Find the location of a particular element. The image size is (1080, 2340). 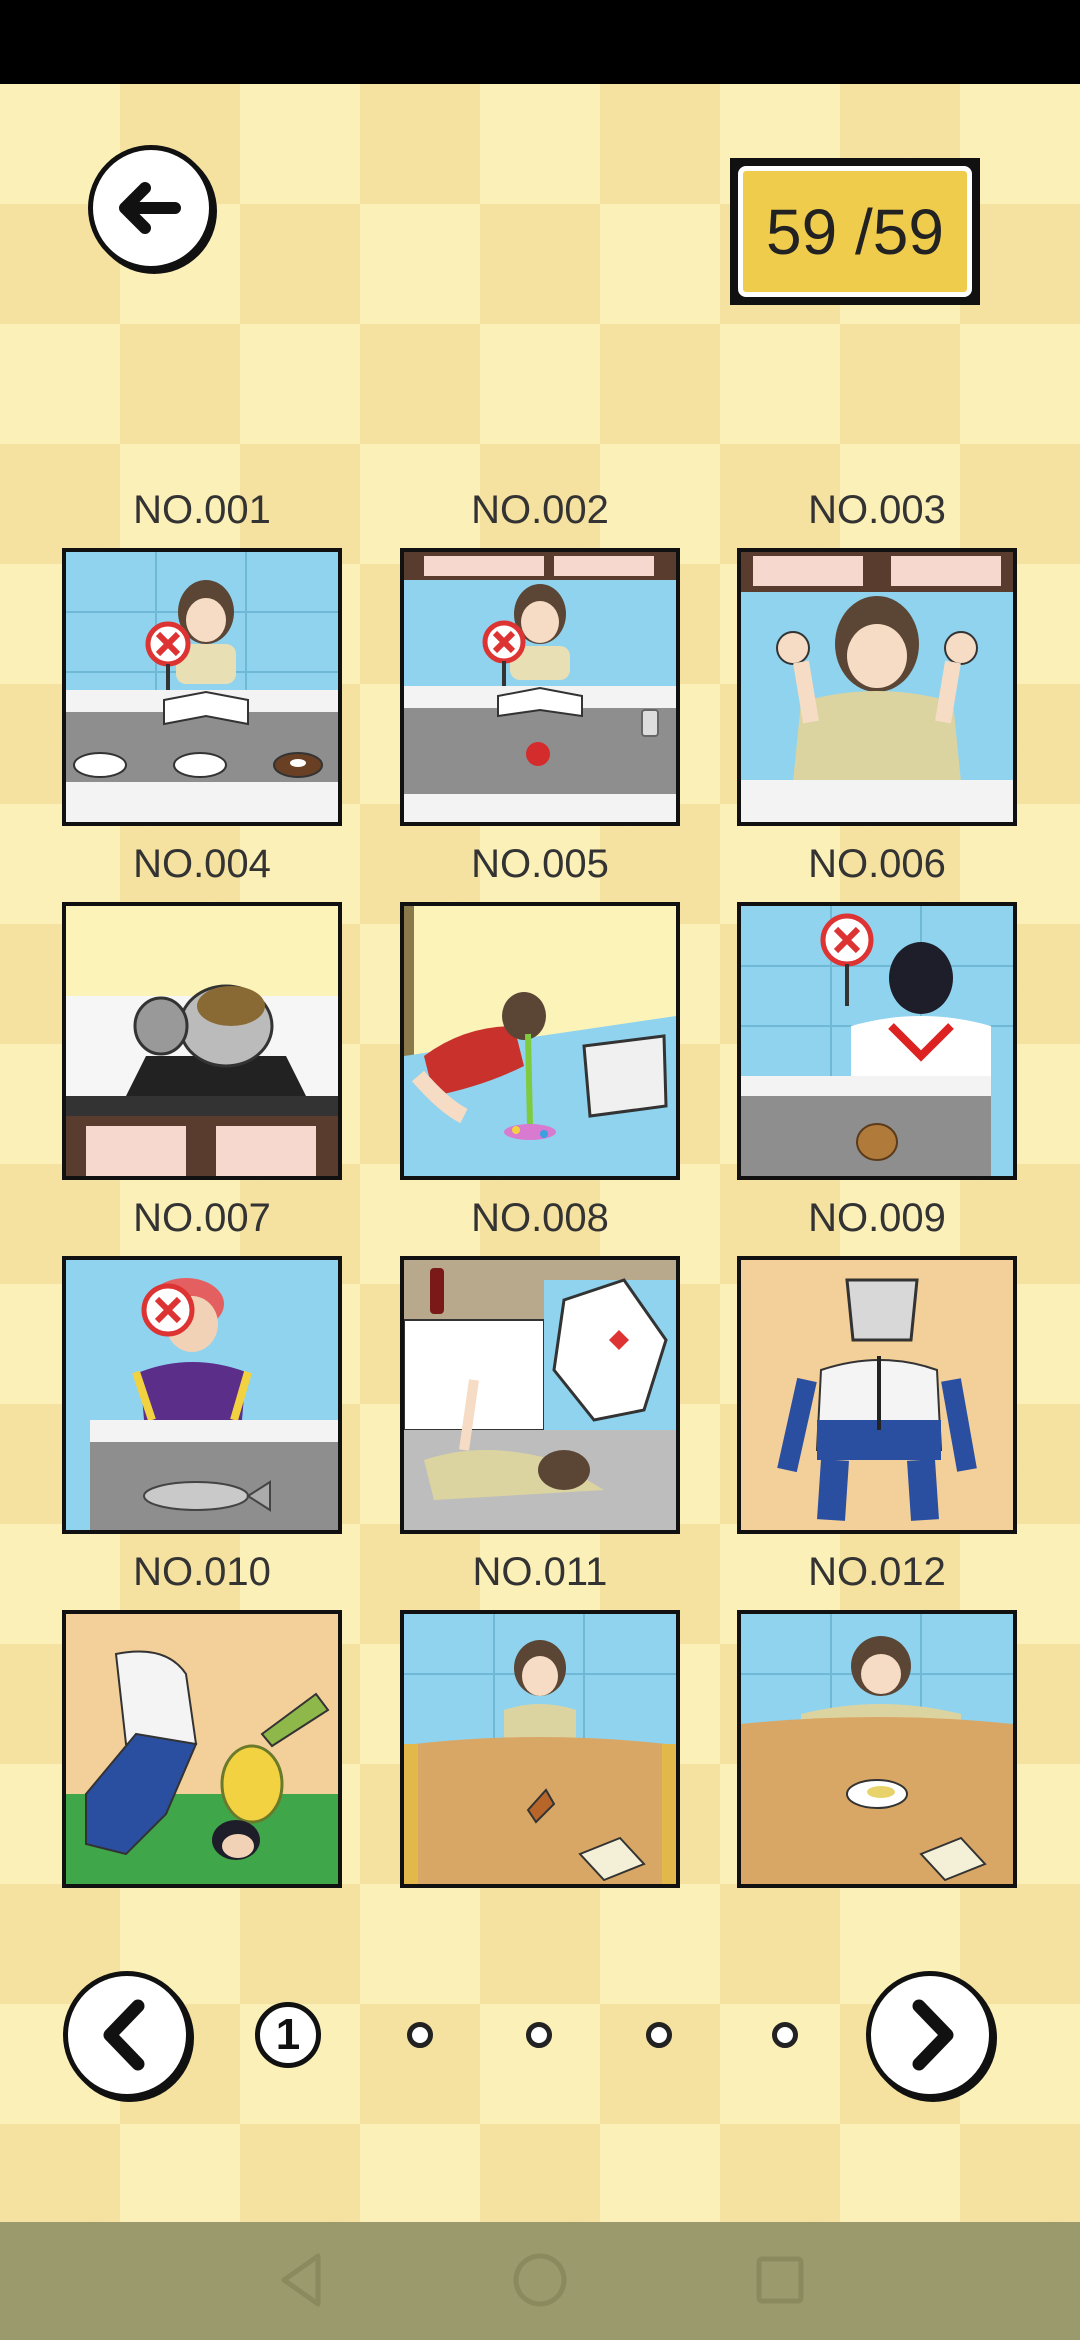

counter-total: 59 is located at coordinates (908, 231).